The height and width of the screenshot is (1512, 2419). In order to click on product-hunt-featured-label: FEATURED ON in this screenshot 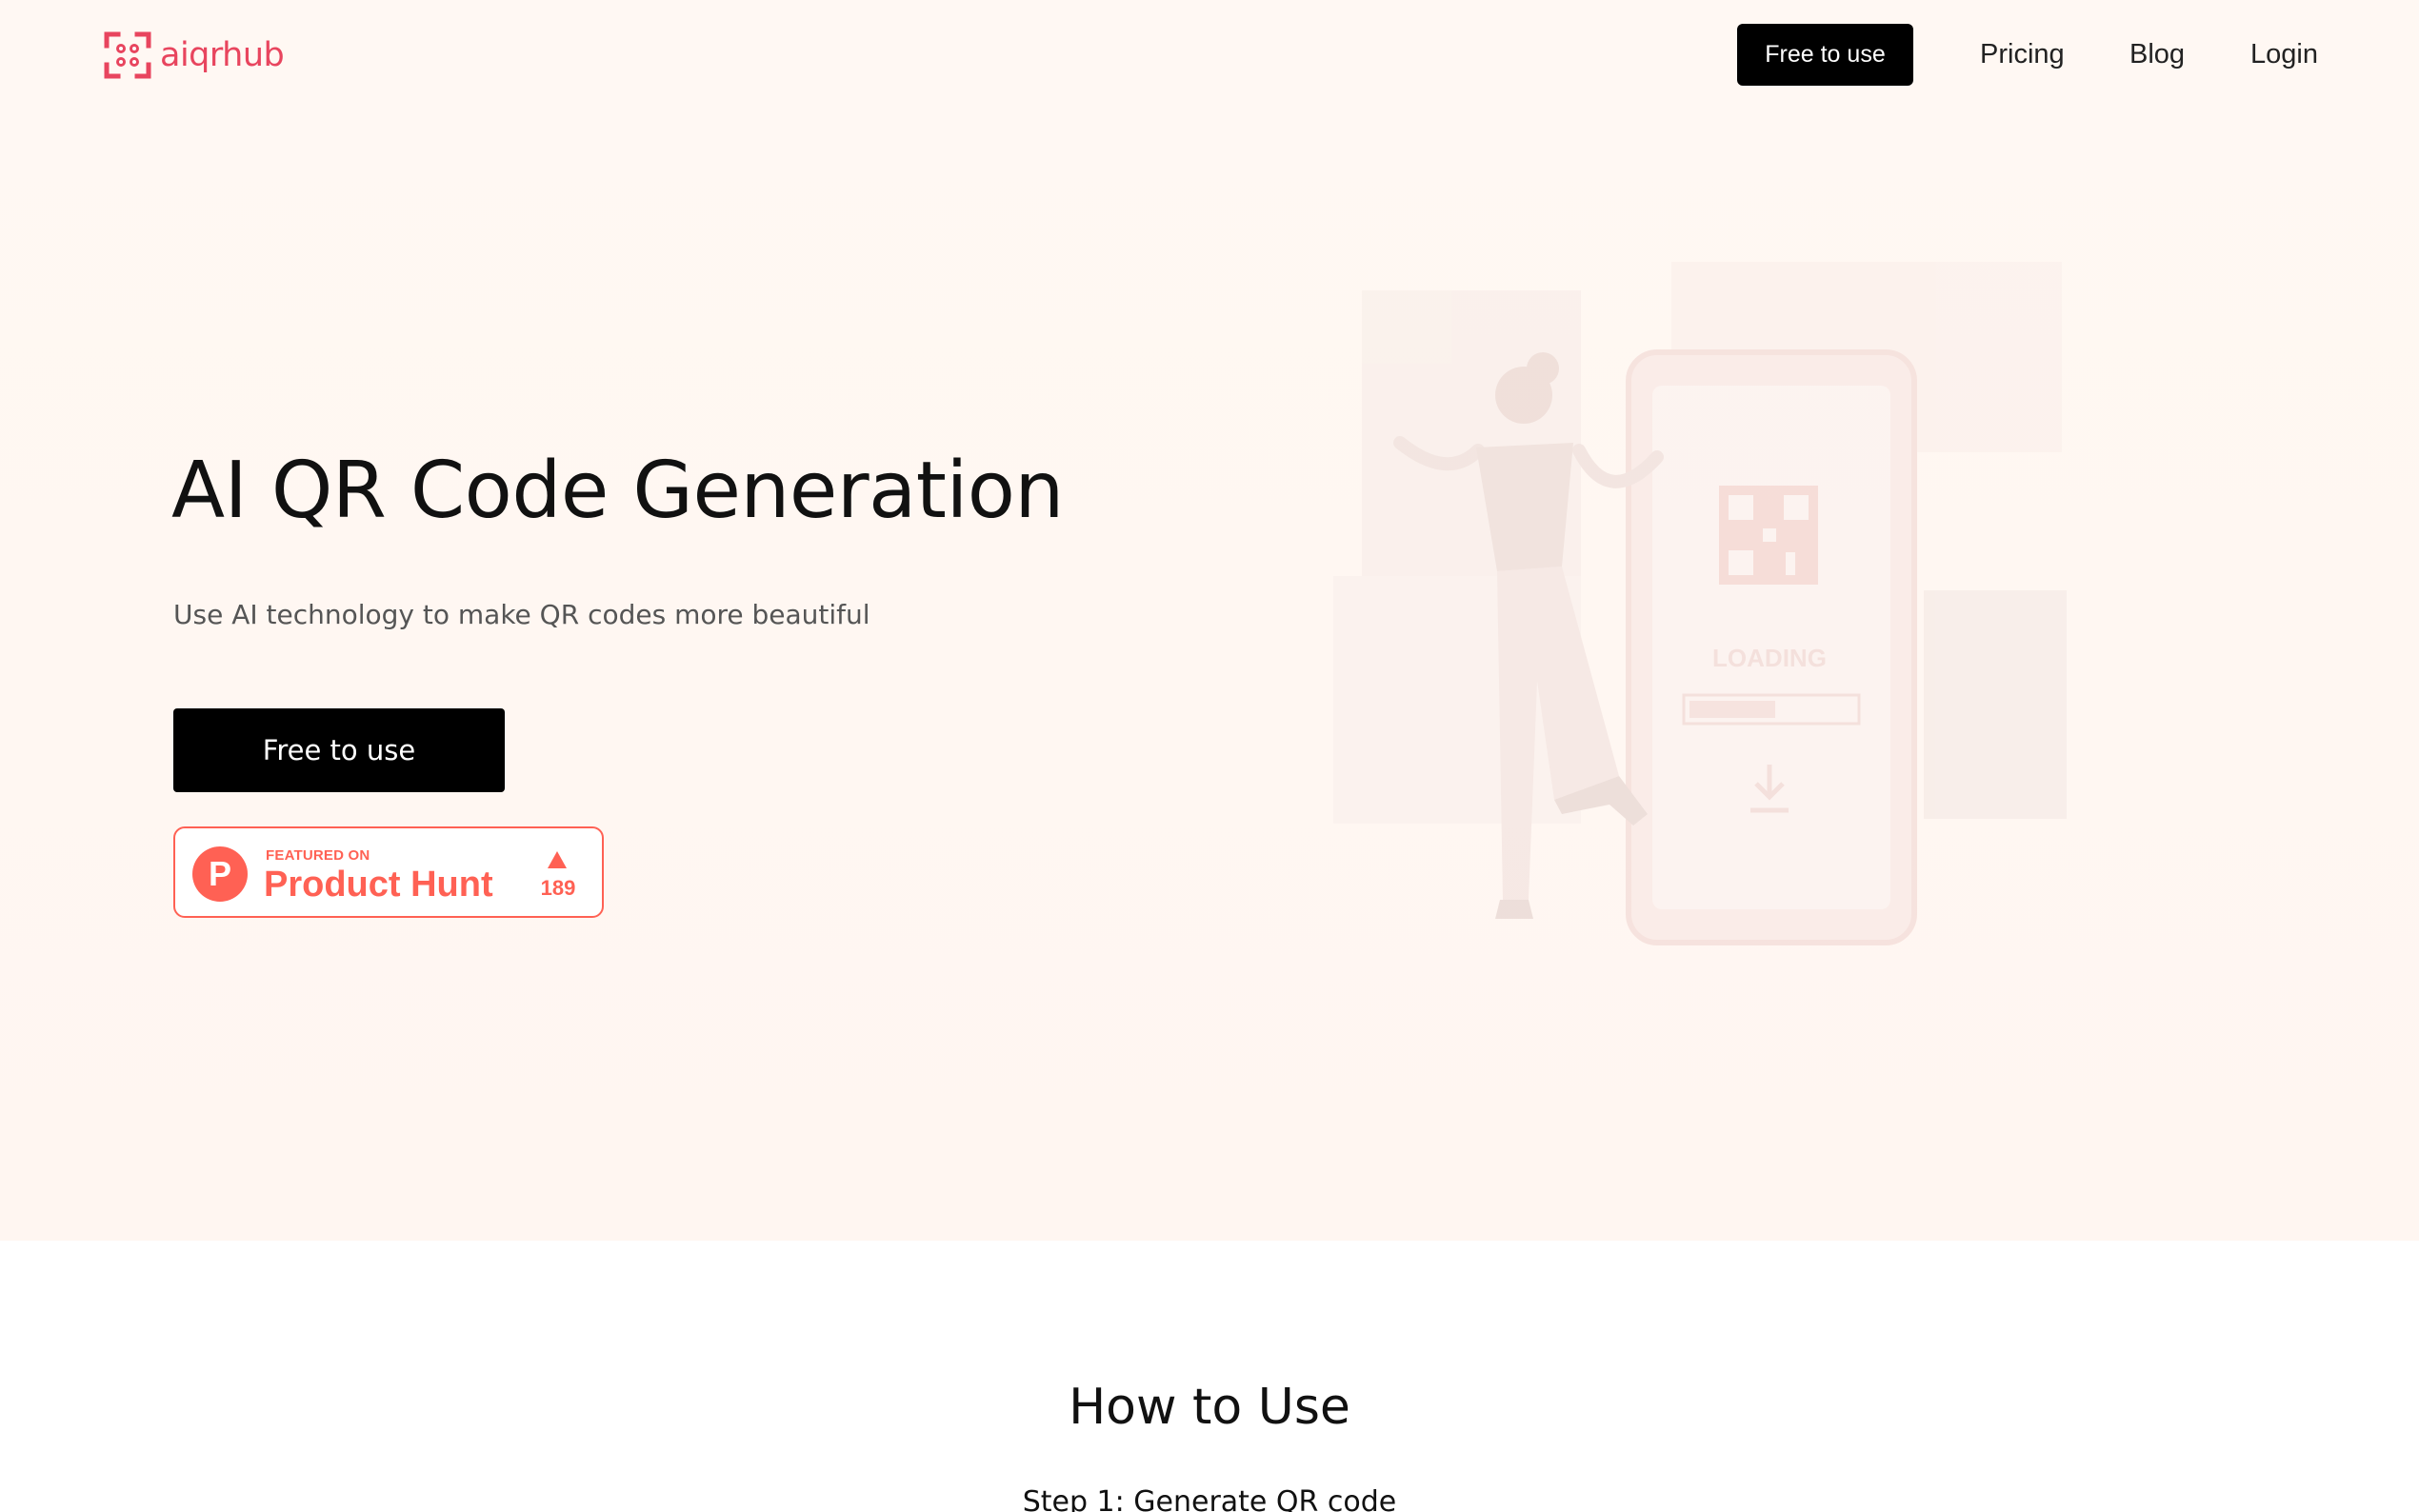, I will do `click(318, 855)`.